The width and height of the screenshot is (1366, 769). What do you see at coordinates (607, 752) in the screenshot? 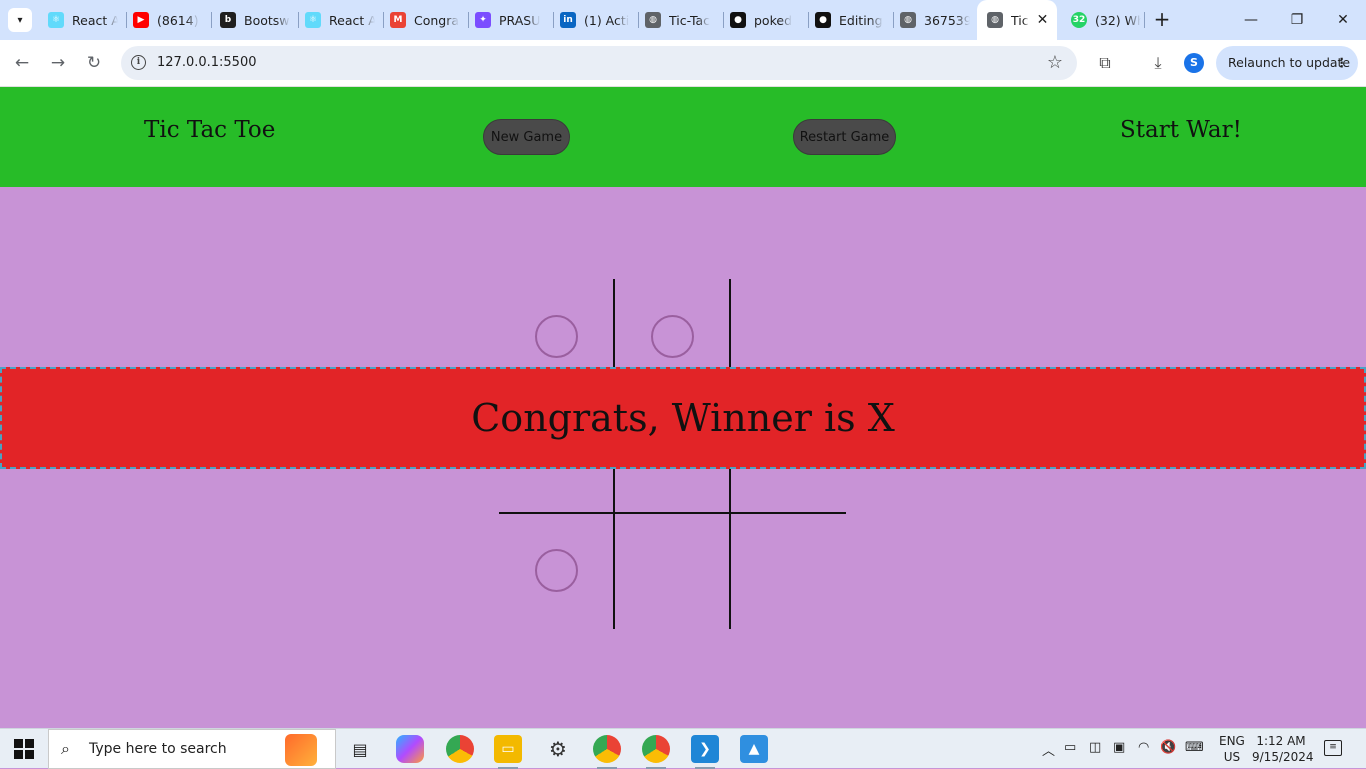
I see `chrome-profile-icon` at bounding box center [607, 752].